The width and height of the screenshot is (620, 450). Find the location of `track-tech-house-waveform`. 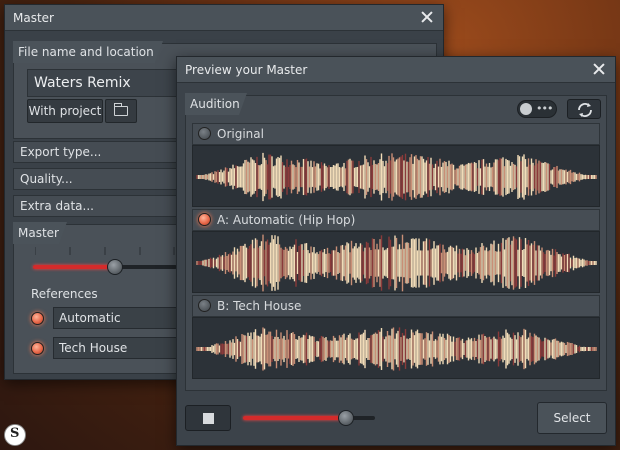

track-tech-house-waveform is located at coordinates (396, 348).